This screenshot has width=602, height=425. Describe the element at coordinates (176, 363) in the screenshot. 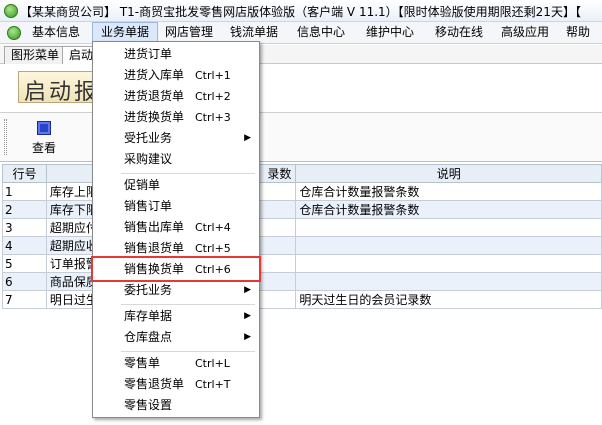

I see `menu-item-retail: 零售单 Ctrl+L` at that location.